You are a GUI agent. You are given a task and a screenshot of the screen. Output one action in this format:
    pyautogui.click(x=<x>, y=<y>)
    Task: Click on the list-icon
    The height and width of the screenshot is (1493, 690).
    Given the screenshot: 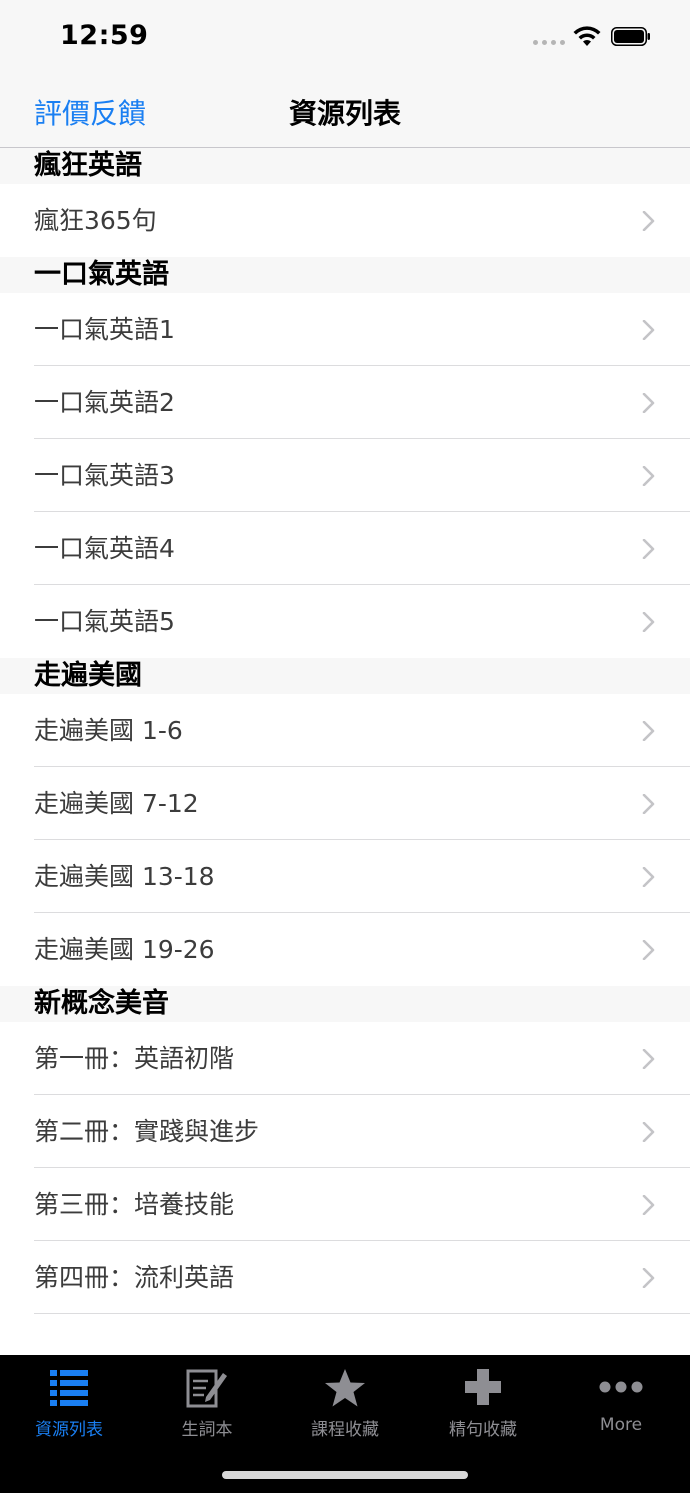 What is the action you would take?
    pyautogui.click(x=69, y=1388)
    